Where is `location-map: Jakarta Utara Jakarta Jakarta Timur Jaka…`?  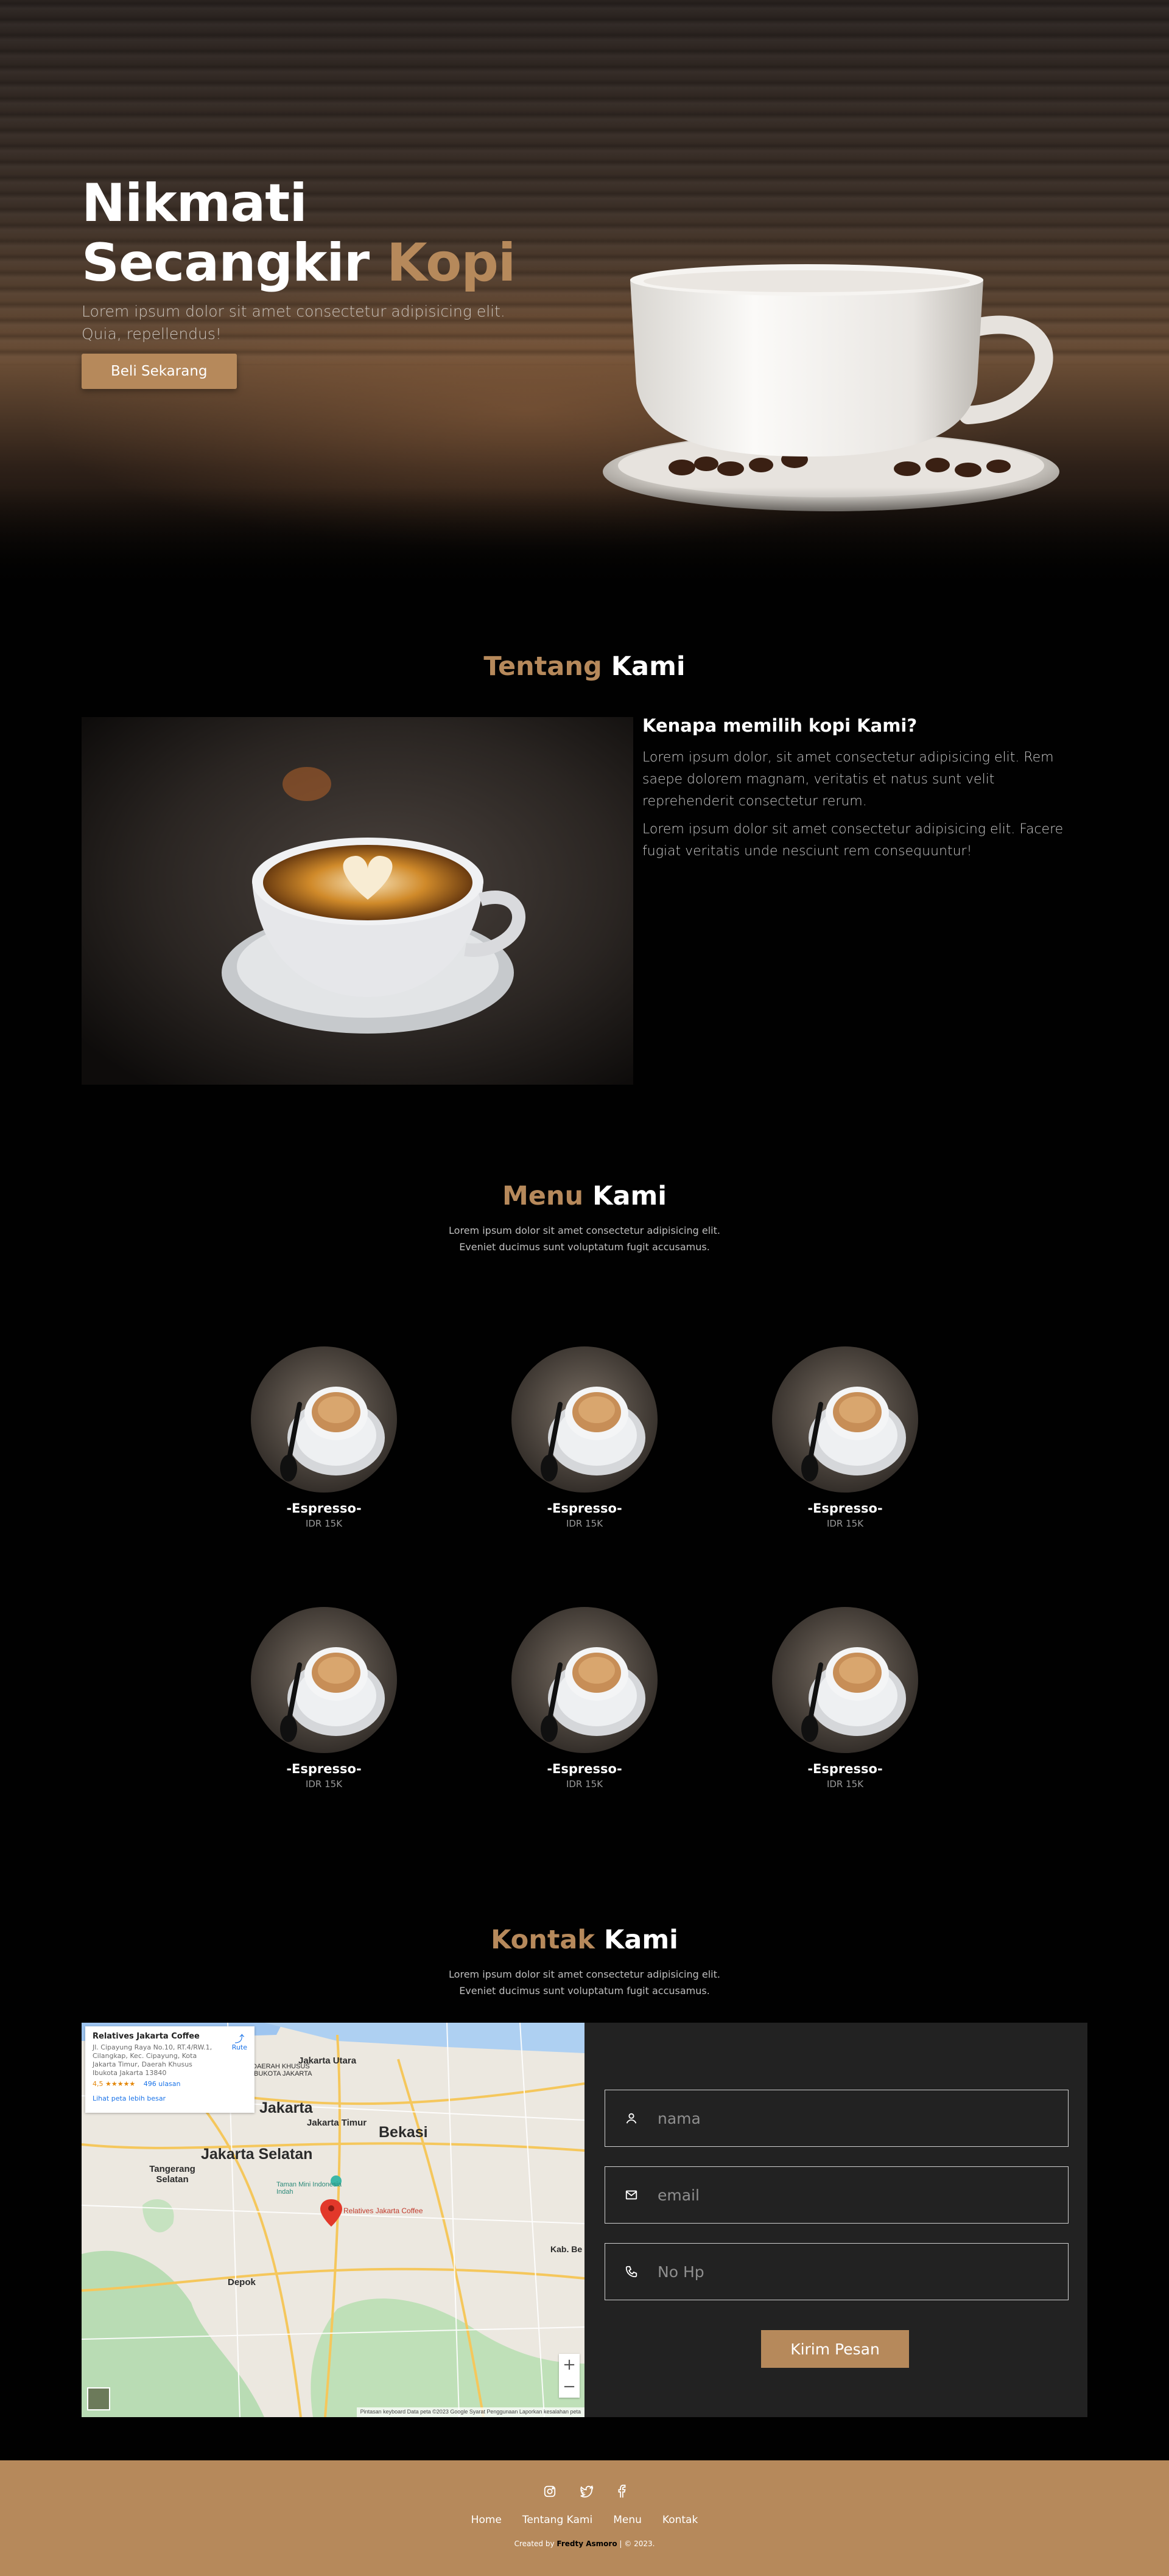 location-map: Jakarta Utara Jakarta Jakarta Timur Jaka… is located at coordinates (333, 2220).